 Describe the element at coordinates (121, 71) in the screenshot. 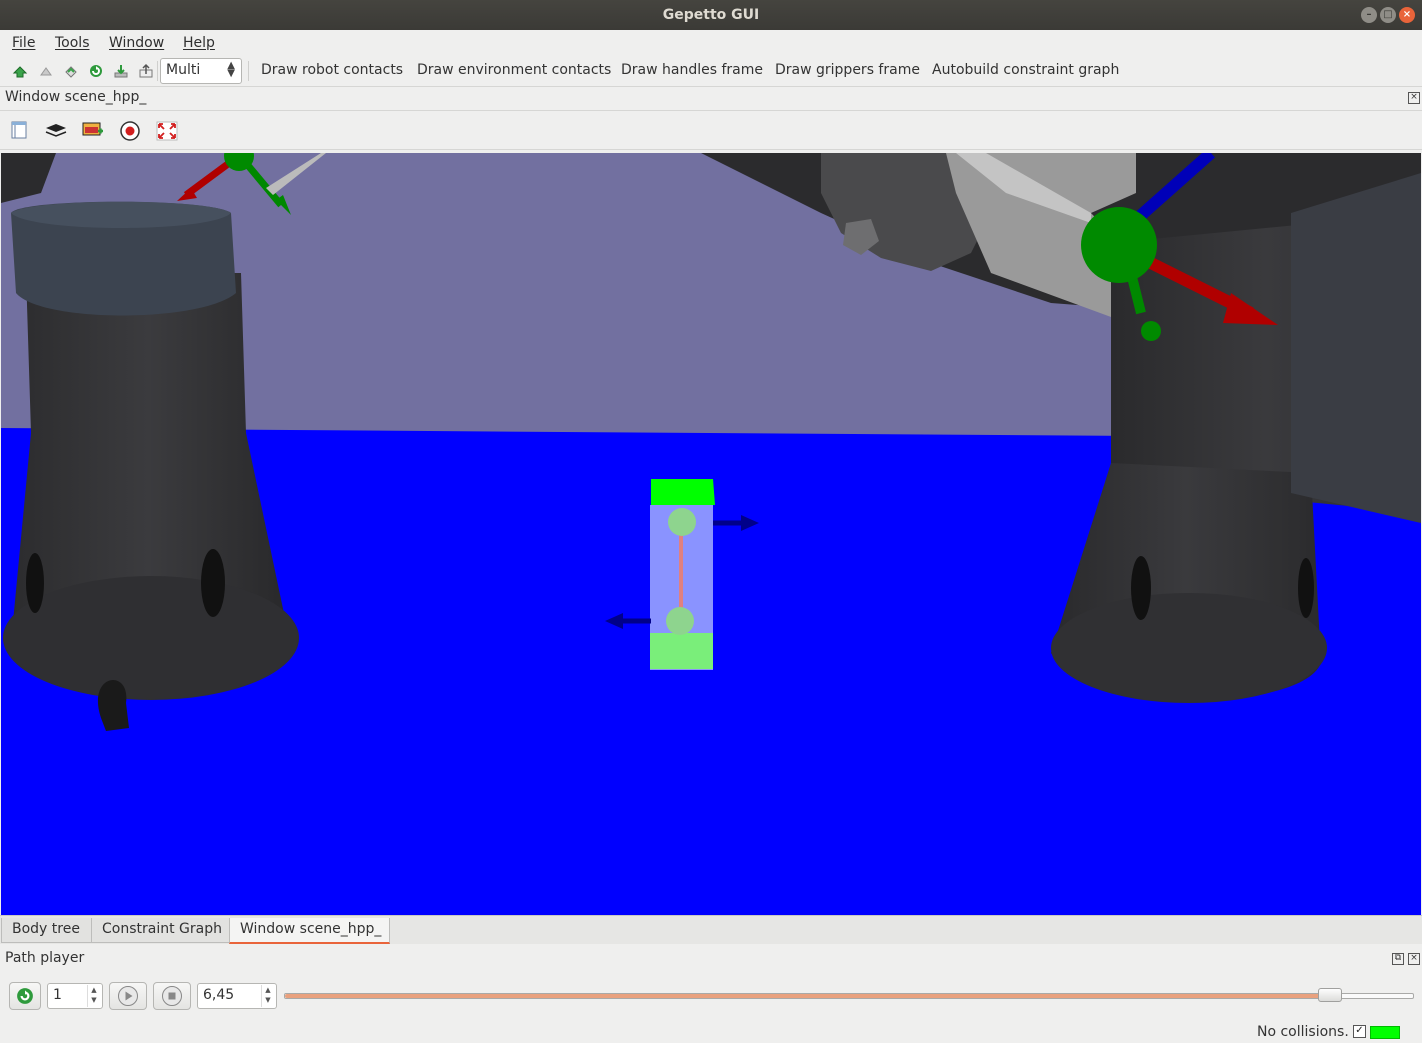

I see `download-icon` at that location.